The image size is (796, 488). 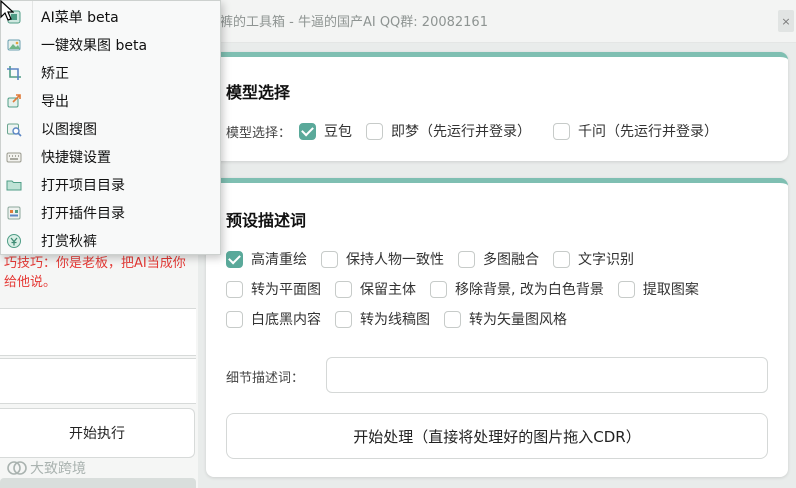 I want to click on watermark-logo-icon, so click(x=17, y=468).